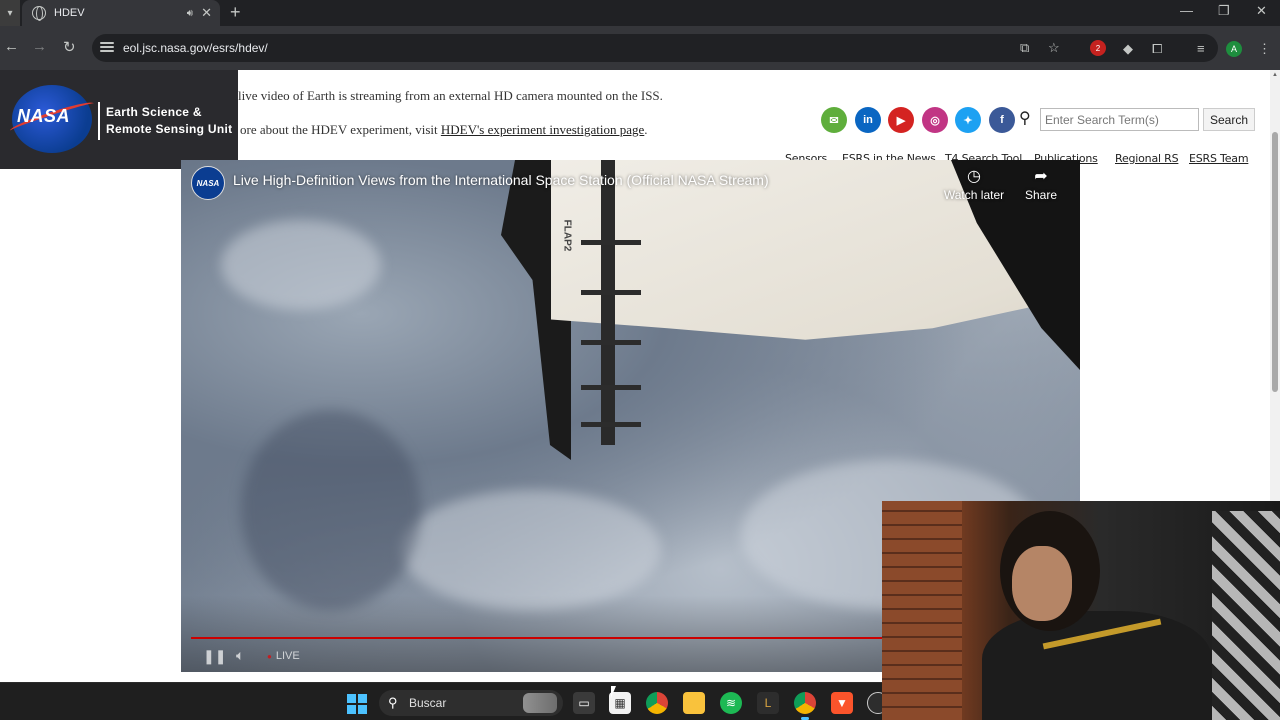 Image resolution: width=1280 pixels, height=720 pixels. Describe the element at coordinates (1119, 119) in the screenshot. I see `site-search-input` at that location.